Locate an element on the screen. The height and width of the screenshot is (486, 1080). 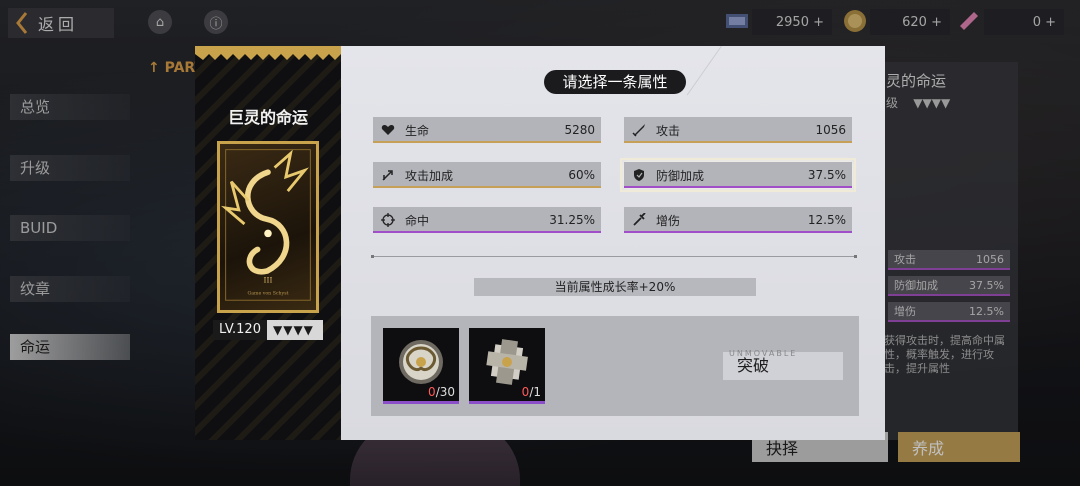
stat-option-hp: 生命 5280 is located at coordinates (487, 130).